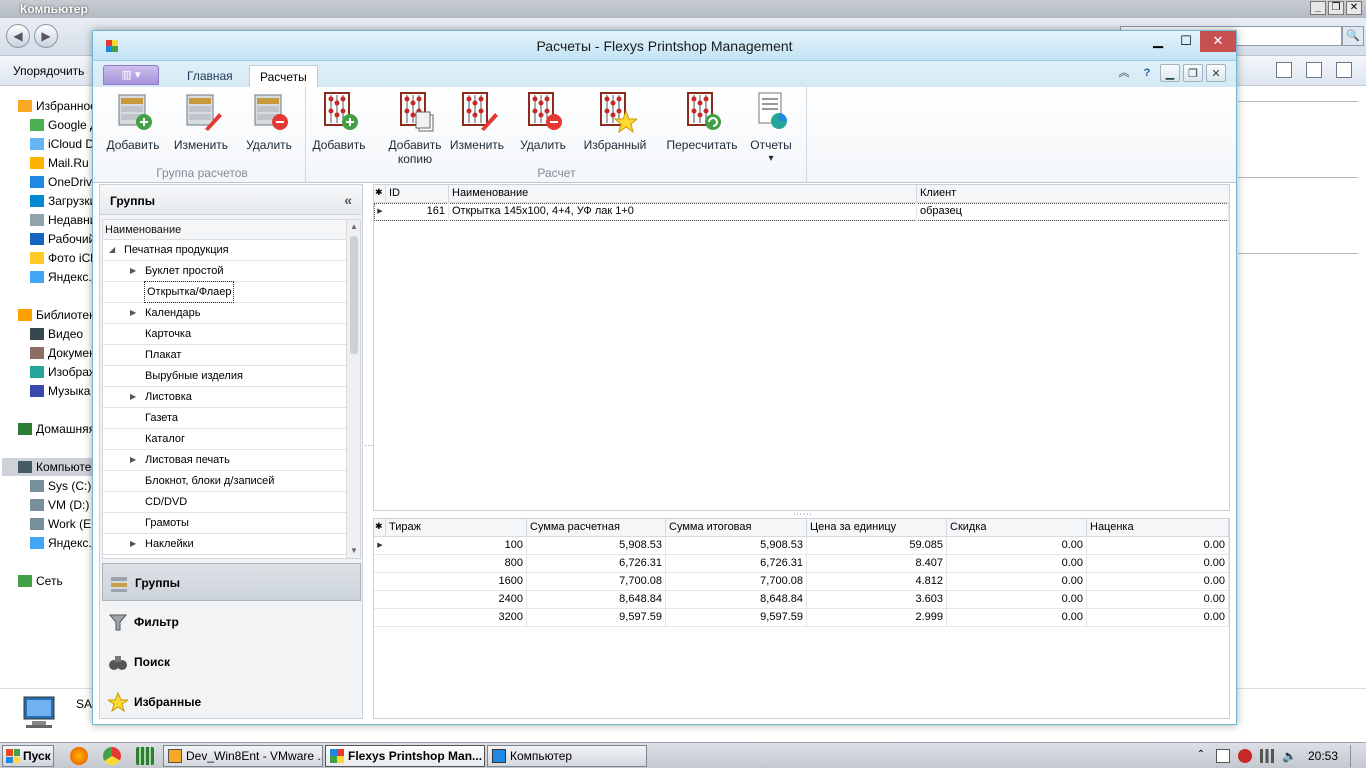 The height and width of the screenshot is (768, 1366). I want to click on tree-node: Карточка, so click(224, 334).